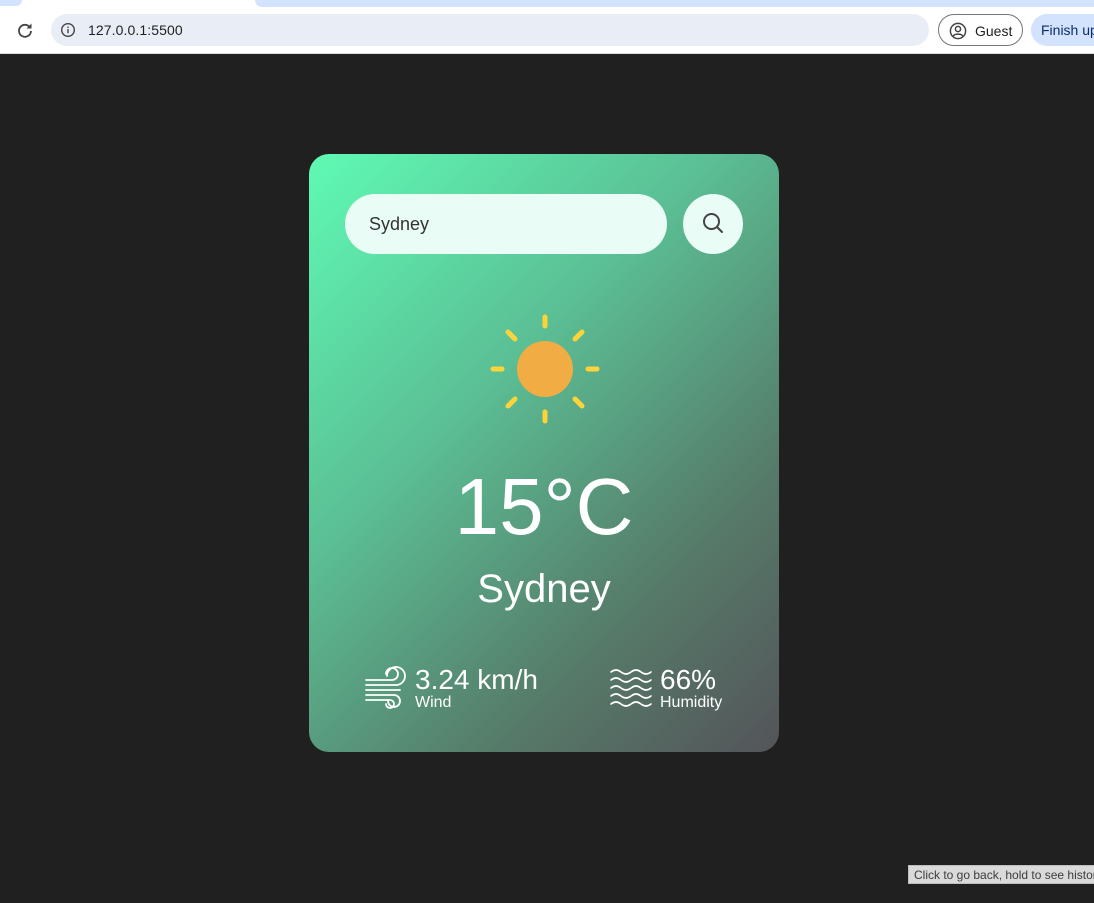 The height and width of the screenshot is (903, 1094). Describe the element at coordinates (631, 688) in the screenshot. I see `humidity-icon` at that location.